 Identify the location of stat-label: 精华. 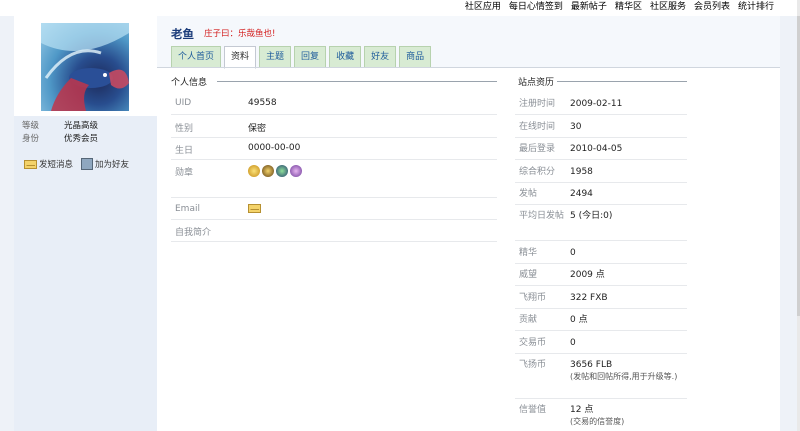
(528, 253).